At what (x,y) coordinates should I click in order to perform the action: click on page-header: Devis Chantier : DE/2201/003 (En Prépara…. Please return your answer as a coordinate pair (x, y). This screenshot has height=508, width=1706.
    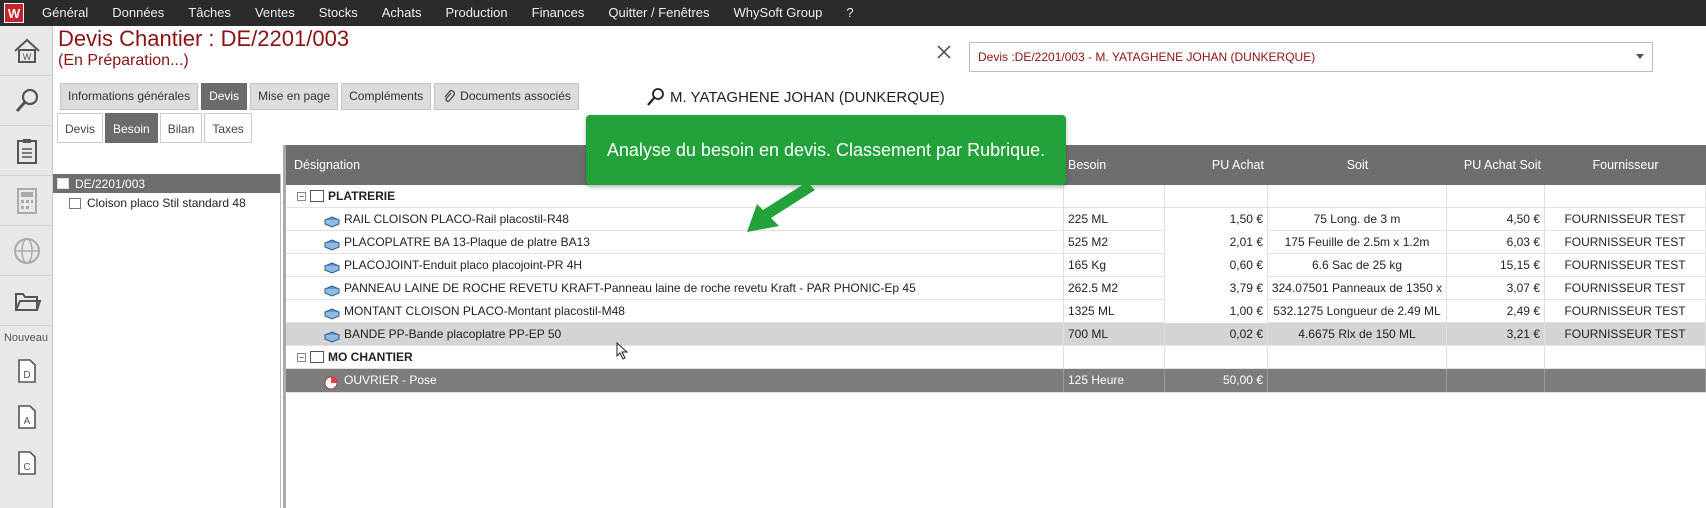
    Looking at the image, I should click on (879, 52).